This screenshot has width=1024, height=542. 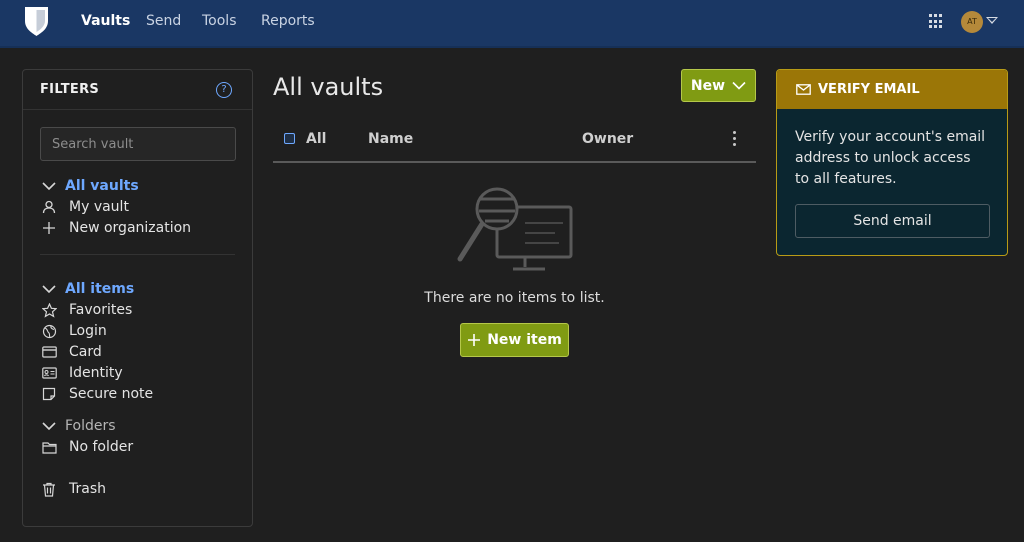 I want to click on note-icon, so click(x=49, y=394).